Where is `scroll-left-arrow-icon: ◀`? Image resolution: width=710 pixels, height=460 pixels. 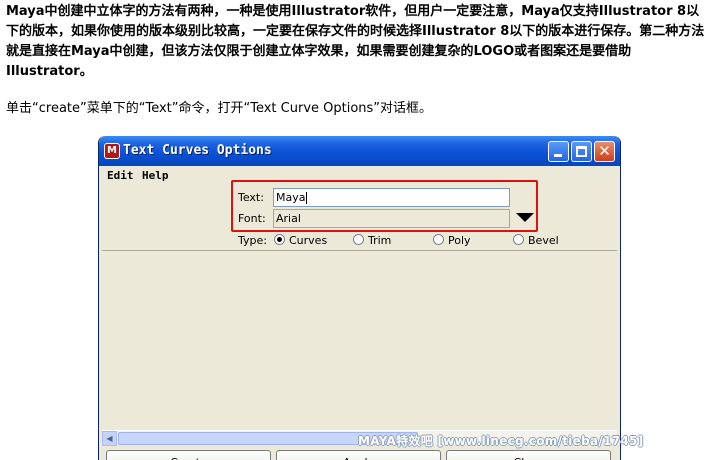 scroll-left-arrow-icon: ◀ is located at coordinates (109, 438).